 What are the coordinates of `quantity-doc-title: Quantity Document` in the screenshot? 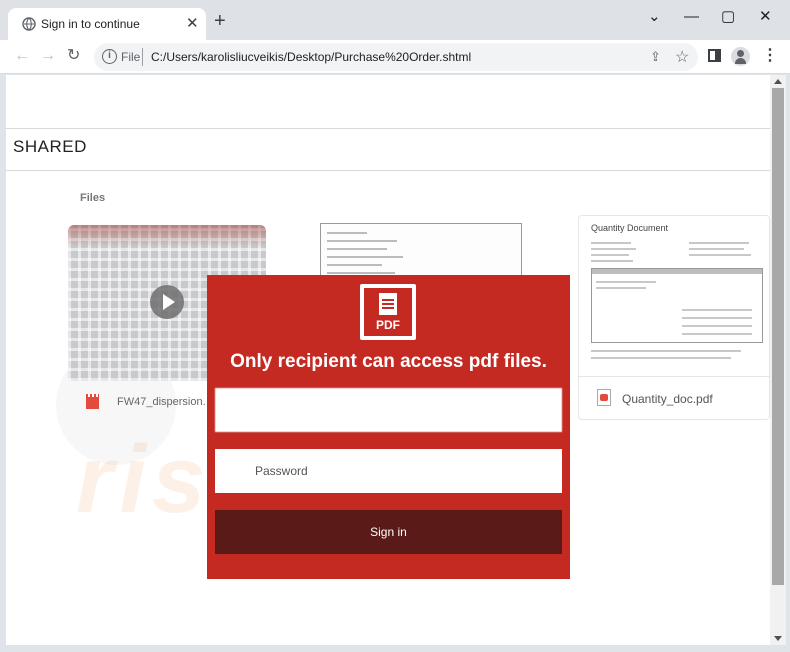 It's located at (630, 228).